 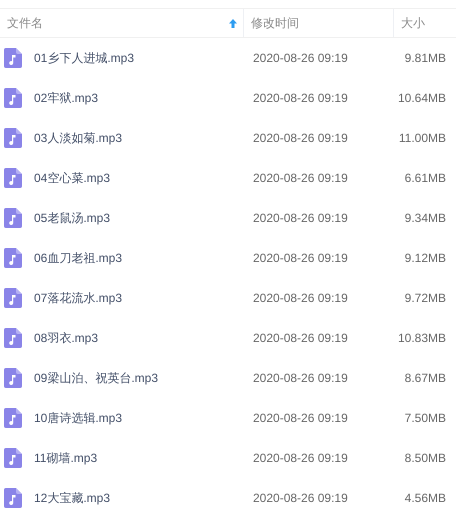 What do you see at coordinates (25, 23) in the screenshot?
I see `column-header: 文件名` at bounding box center [25, 23].